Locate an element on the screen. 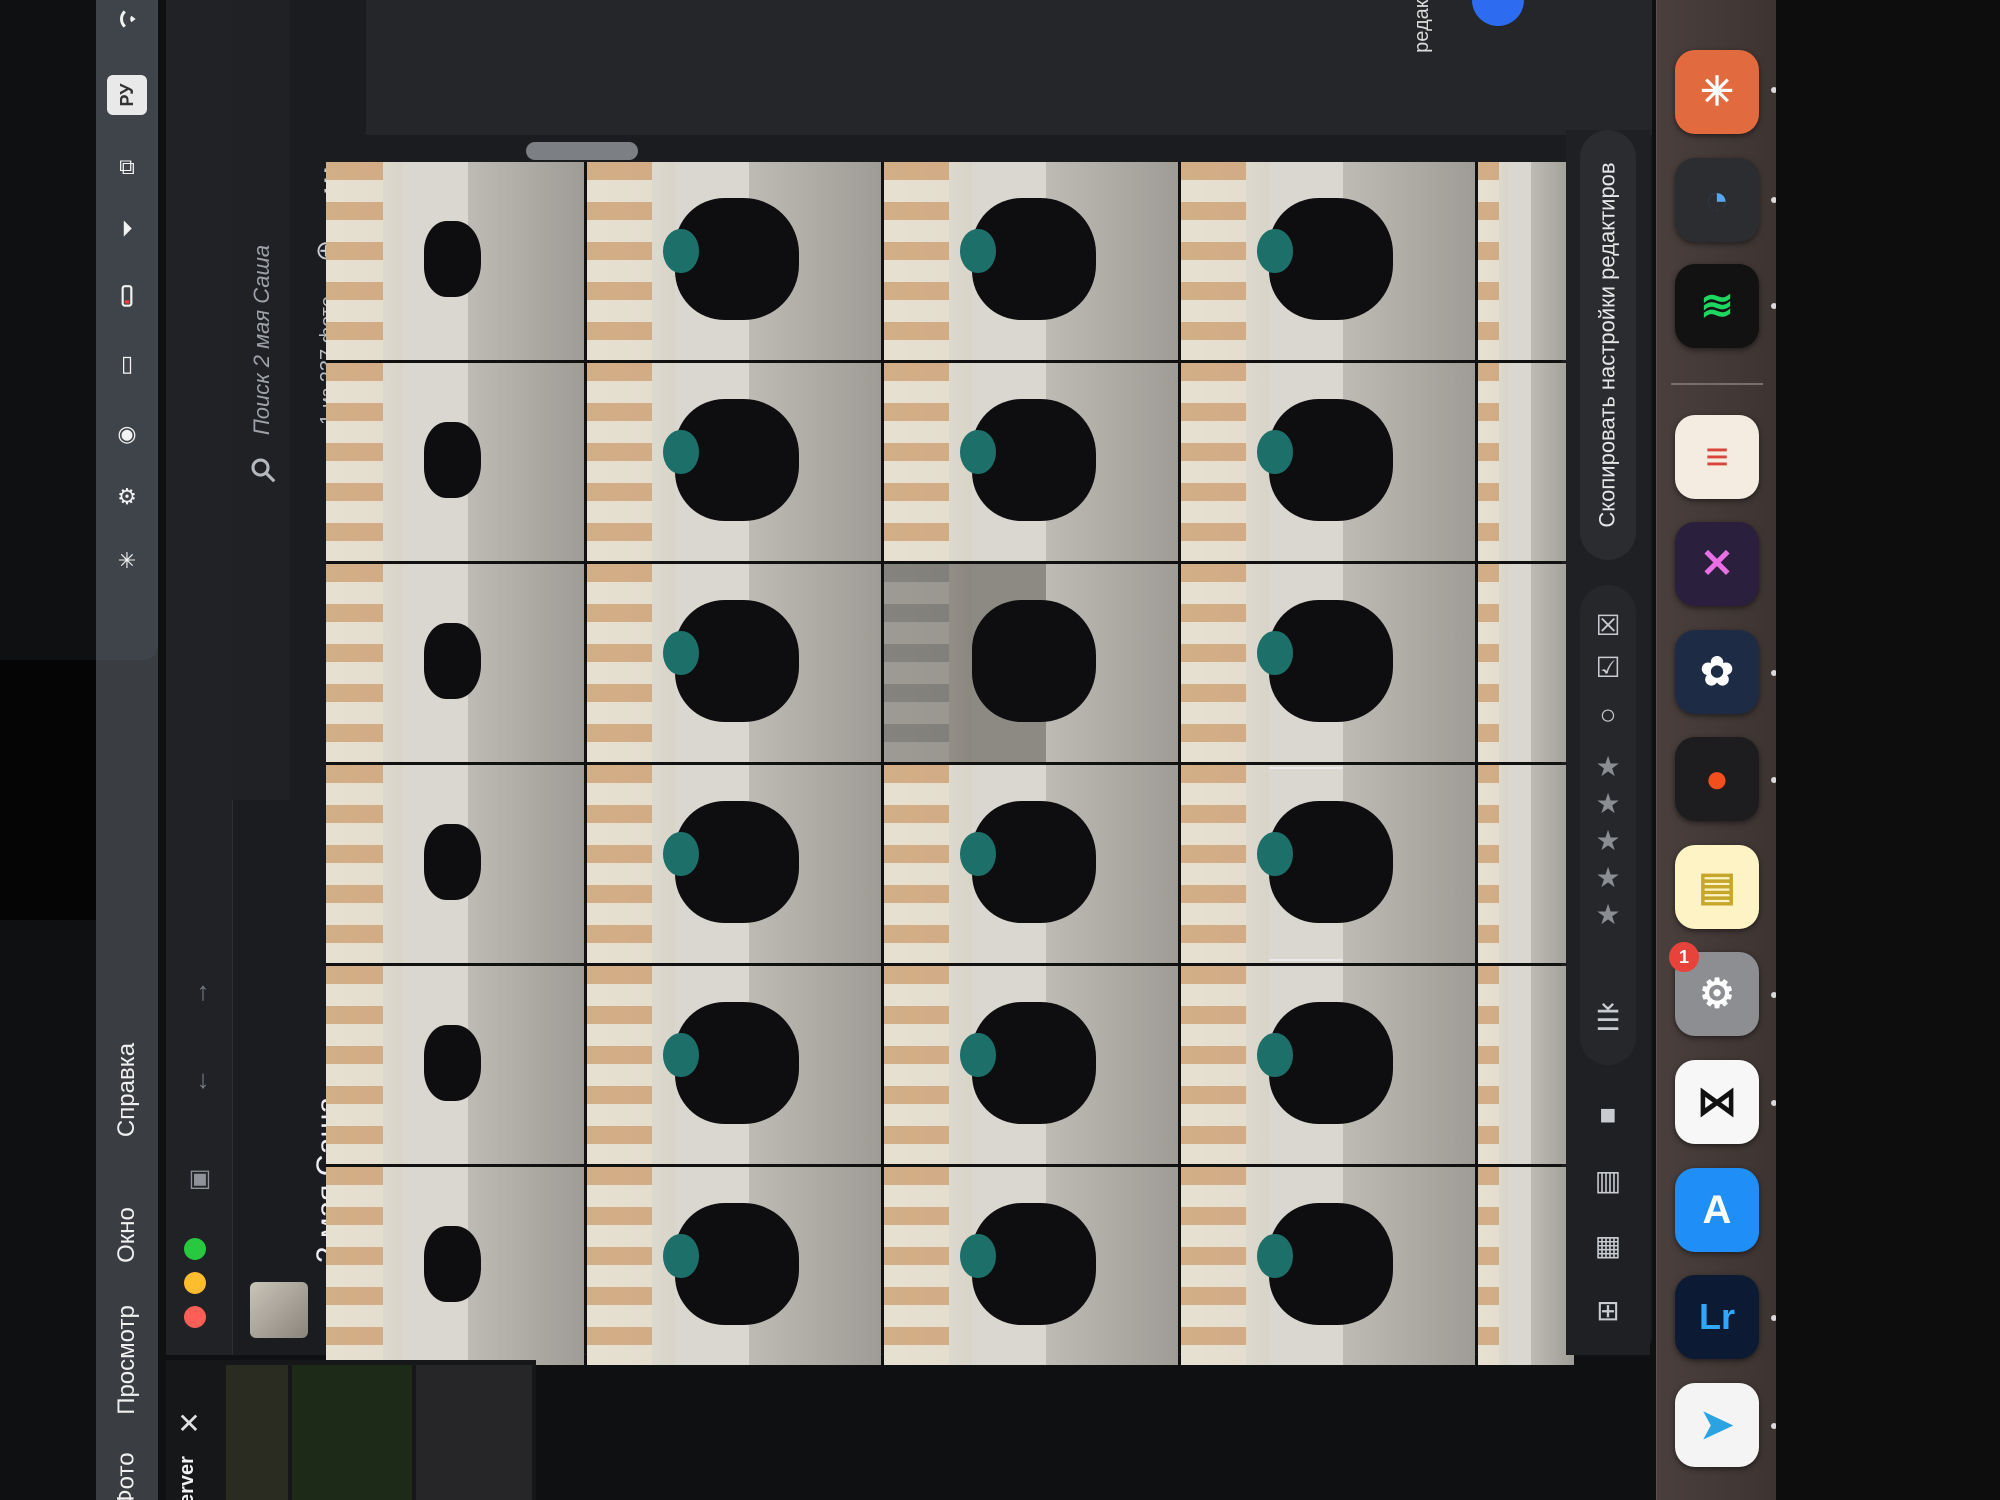 The image size is (2000, 1500). battery-icon is located at coordinates (127, 297).